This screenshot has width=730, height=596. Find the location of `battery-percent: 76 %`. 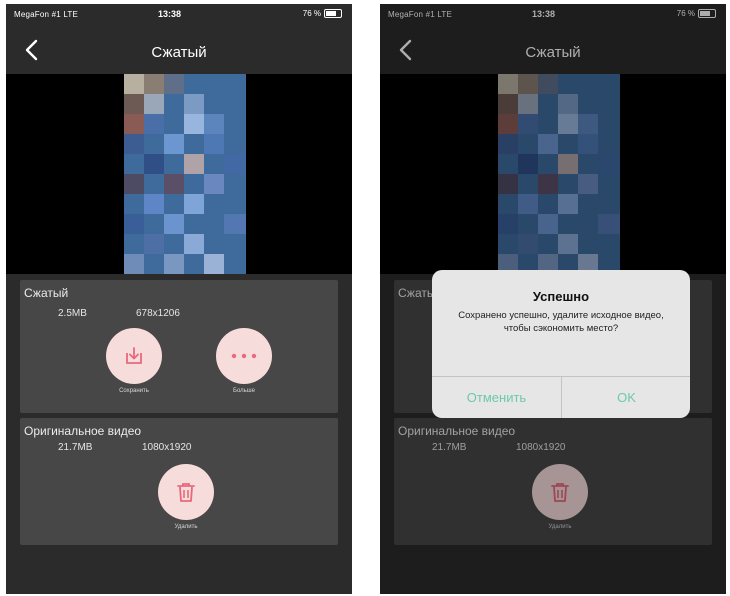

battery-percent: 76 % is located at coordinates (311, 13).